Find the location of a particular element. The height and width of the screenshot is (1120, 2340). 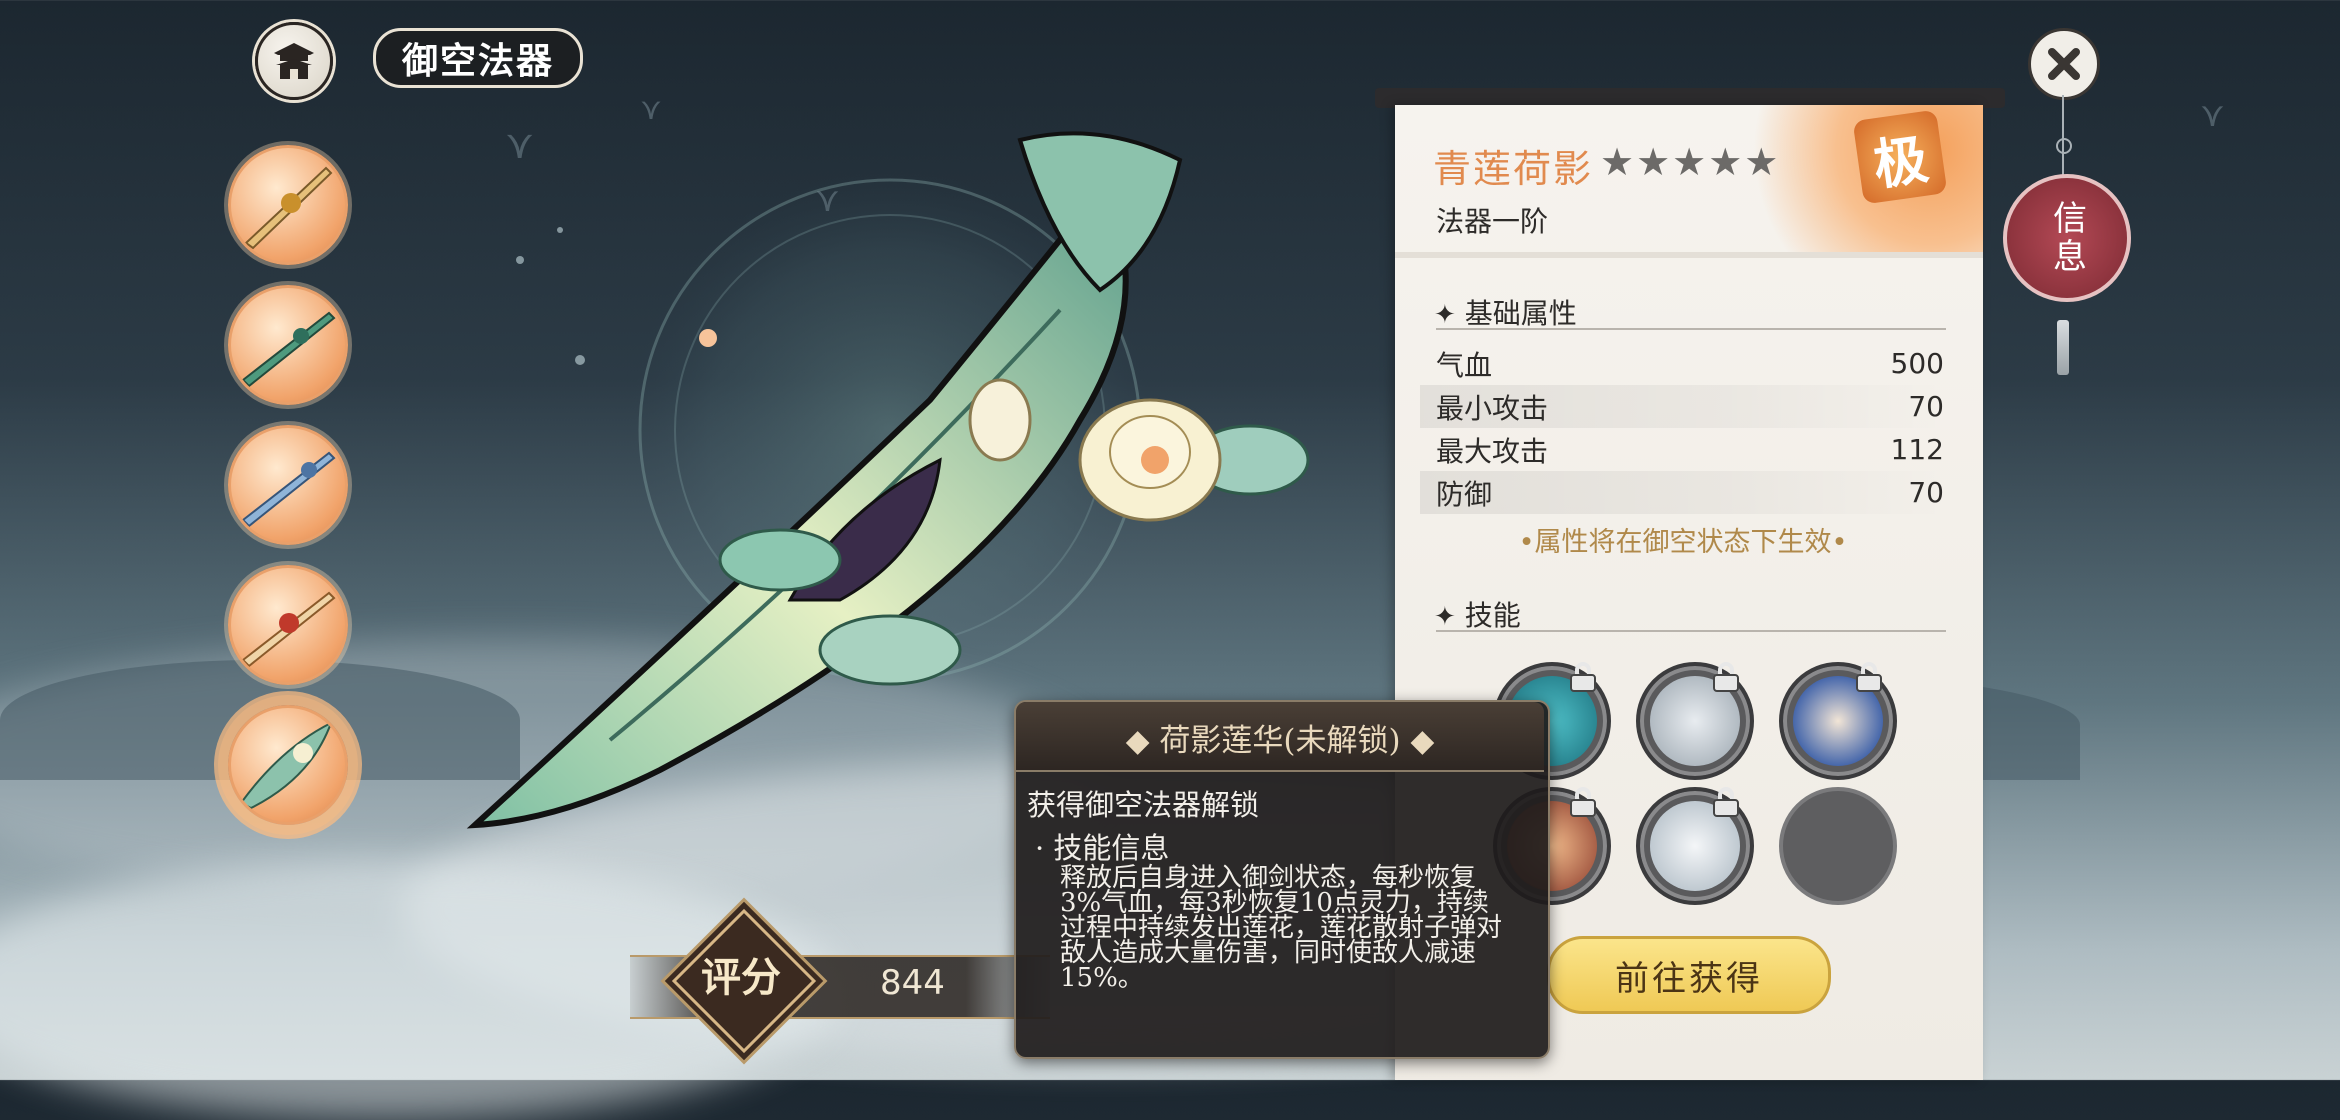

close-icon is located at coordinates (2064, 64).